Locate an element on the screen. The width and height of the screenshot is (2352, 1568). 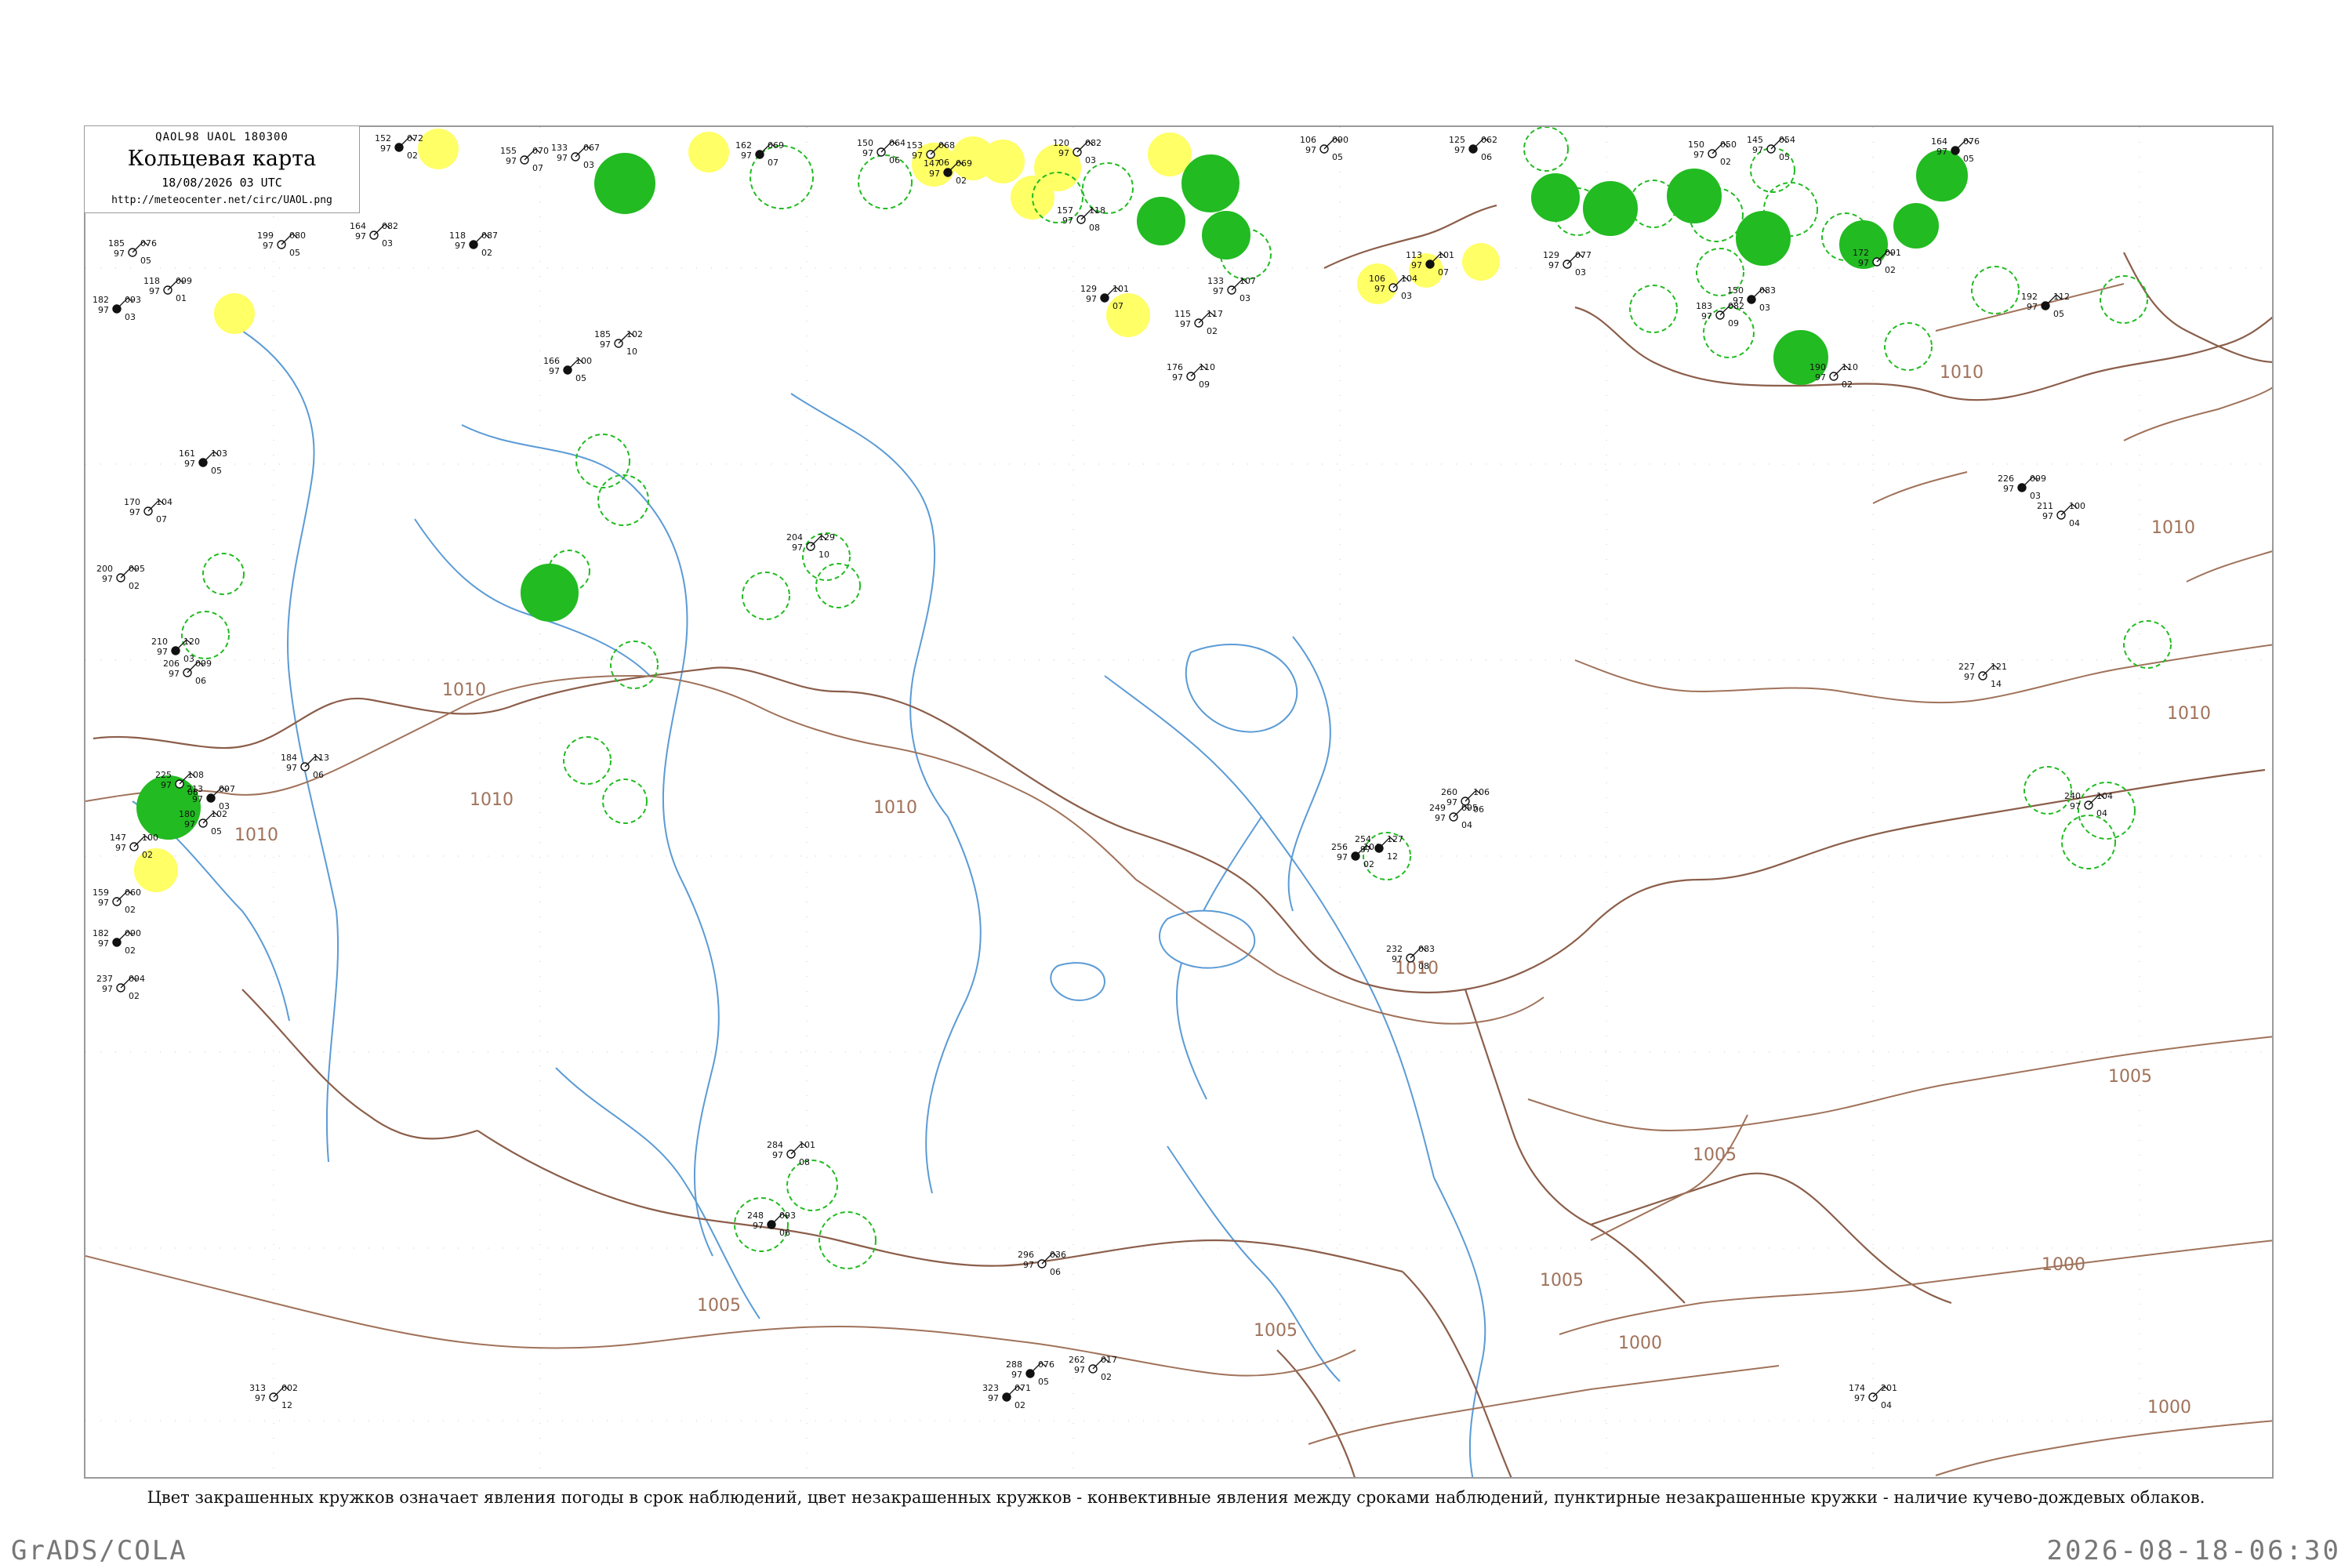
station-plot: 118 087 02 97 is located at coordinates (473, 244).